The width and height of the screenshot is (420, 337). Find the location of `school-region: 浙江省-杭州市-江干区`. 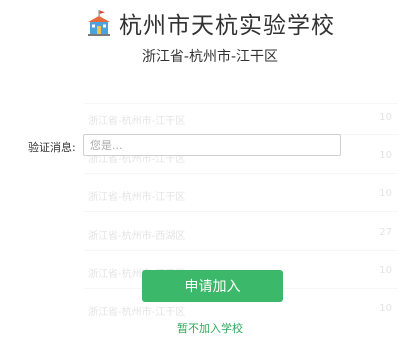

school-region: 浙江省-杭州市-江干区 is located at coordinates (210, 57).